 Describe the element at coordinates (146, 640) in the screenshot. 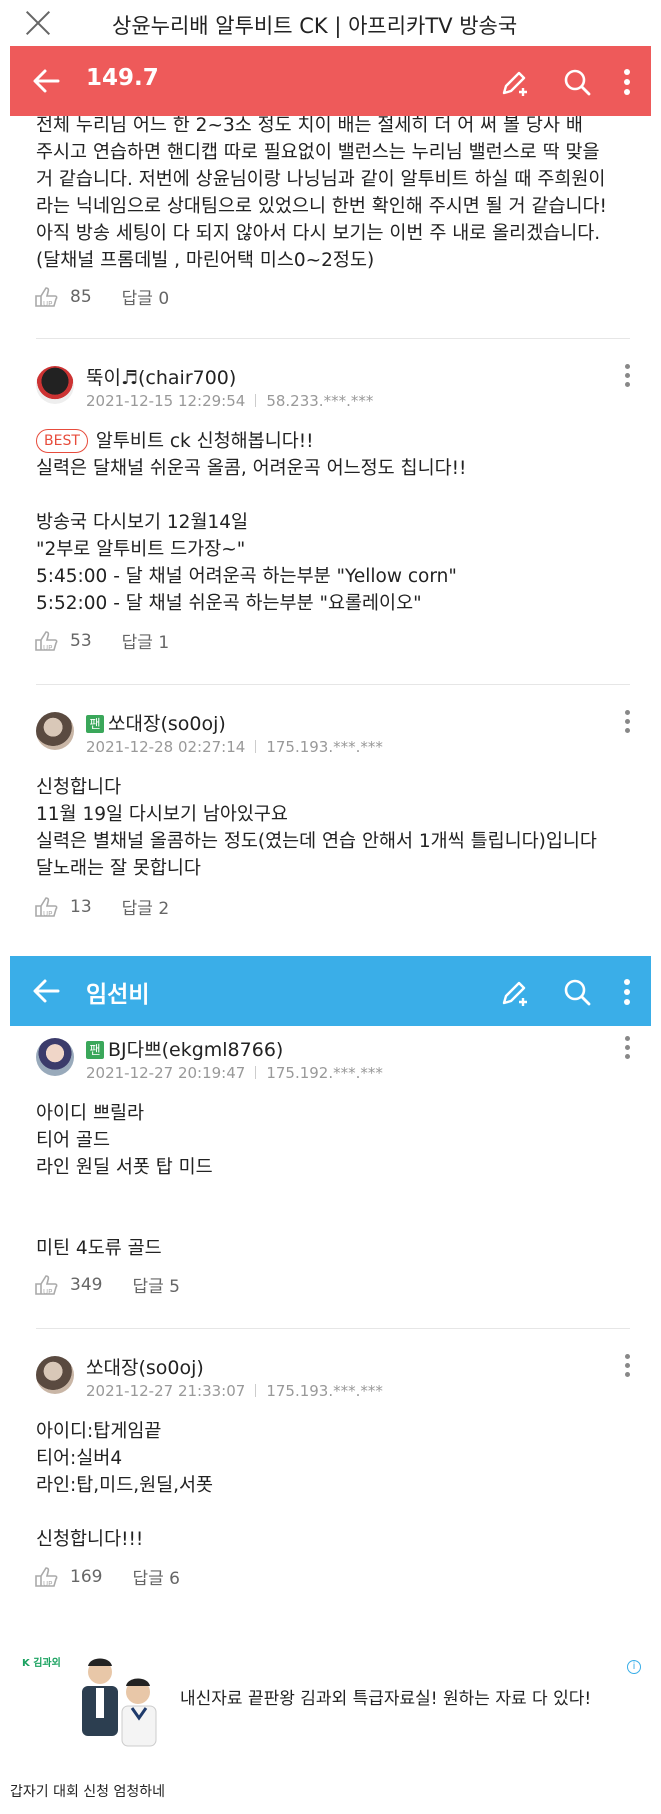

I see `reply-button: 답글 1` at that location.